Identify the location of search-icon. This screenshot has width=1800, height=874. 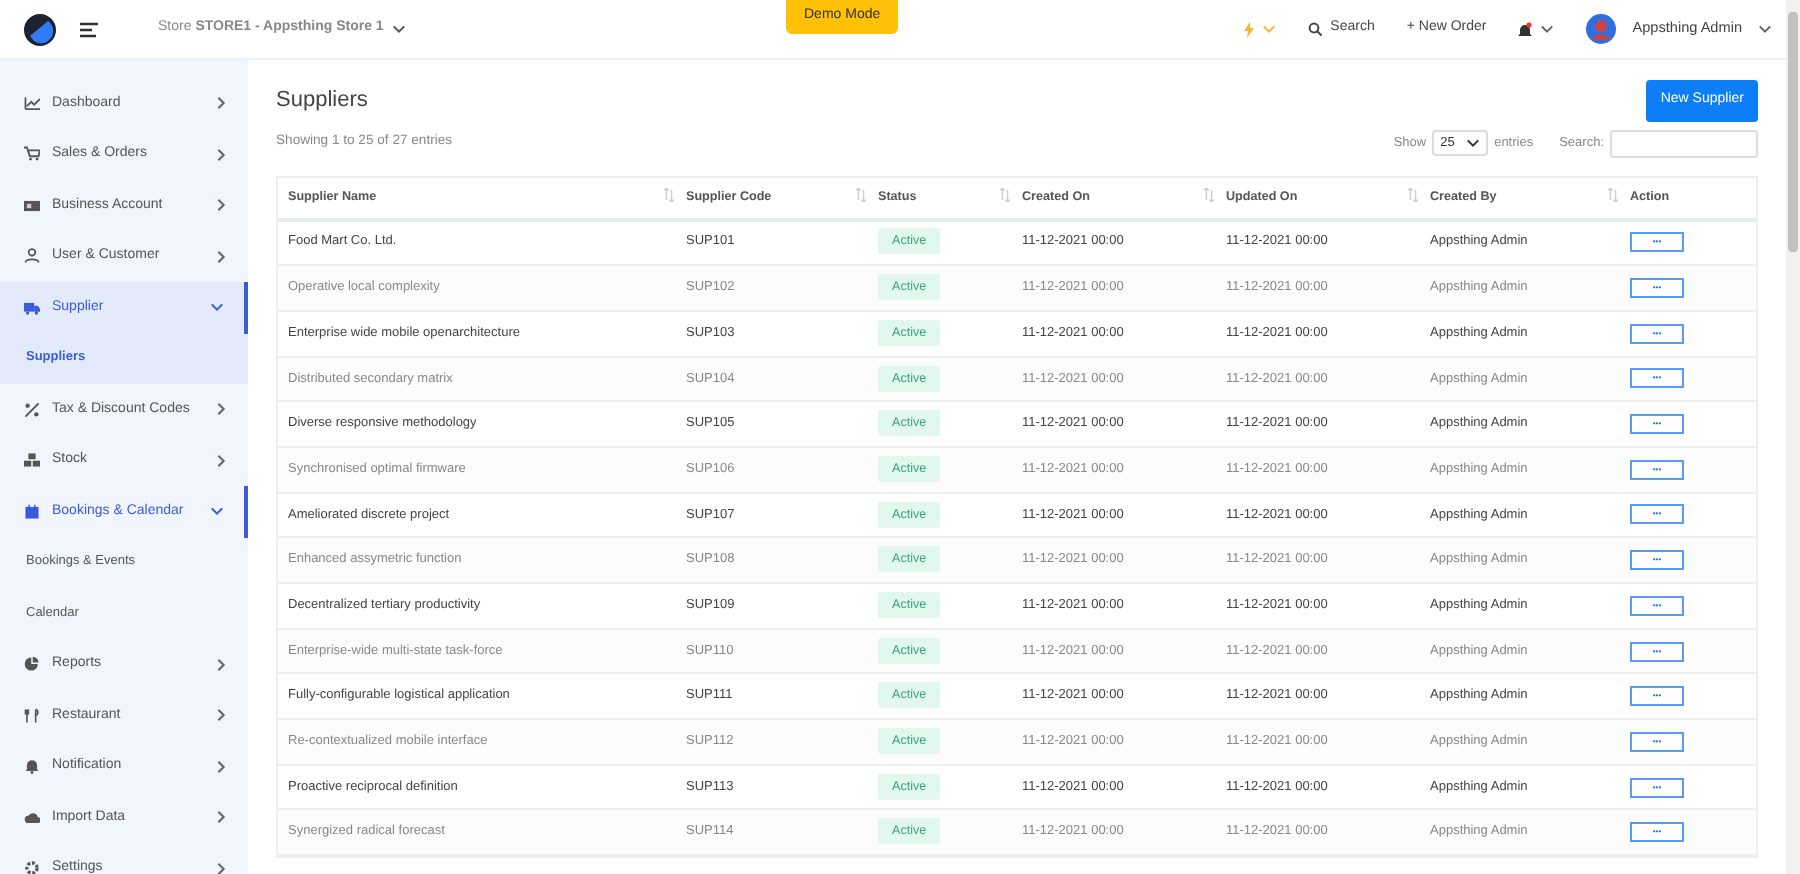
(1315, 29).